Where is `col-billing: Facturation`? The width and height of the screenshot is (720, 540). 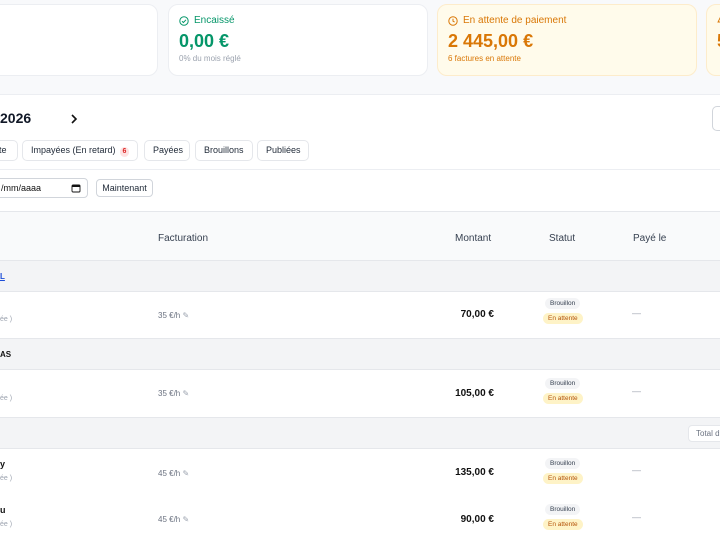
col-billing: Facturation is located at coordinates (183, 238).